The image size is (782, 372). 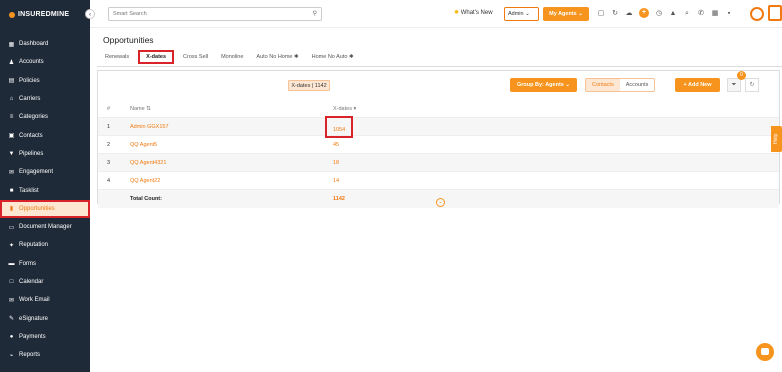 What do you see at coordinates (629, 13) in the screenshot?
I see `cloud-icon: ☁` at bounding box center [629, 13].